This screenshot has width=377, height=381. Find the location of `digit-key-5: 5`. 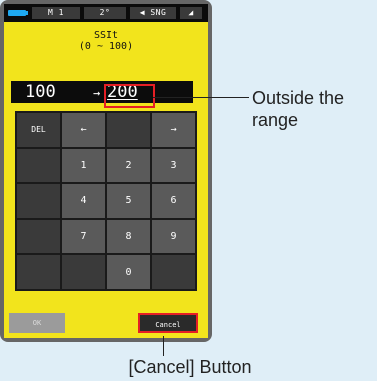

digit-key-5: 5 is located at coordinates (128, 201).